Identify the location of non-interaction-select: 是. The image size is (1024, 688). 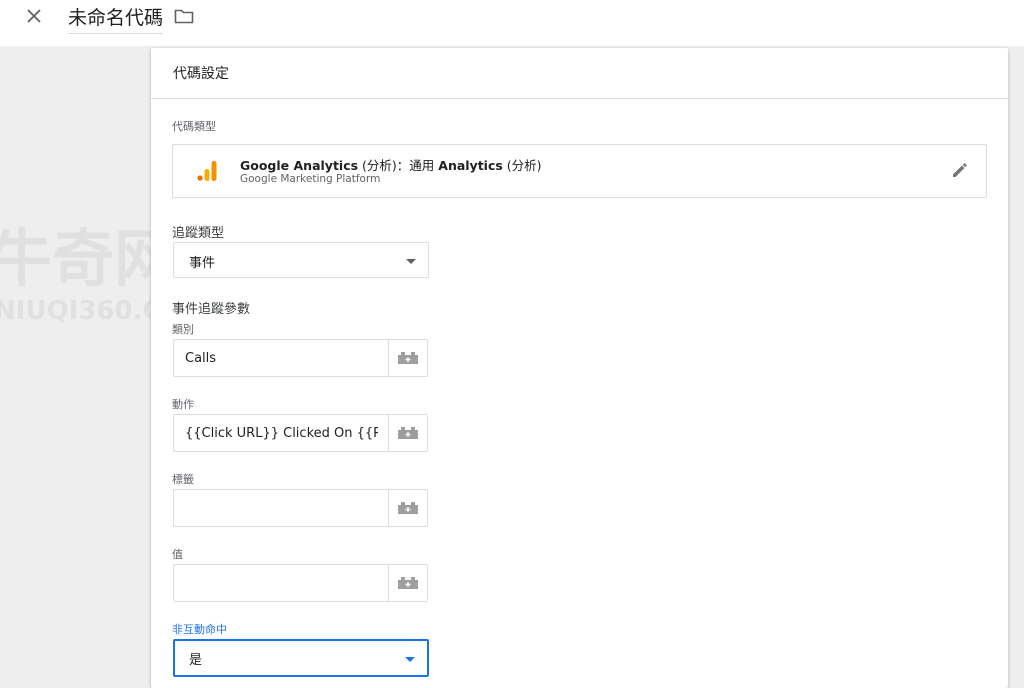
(301, 658).